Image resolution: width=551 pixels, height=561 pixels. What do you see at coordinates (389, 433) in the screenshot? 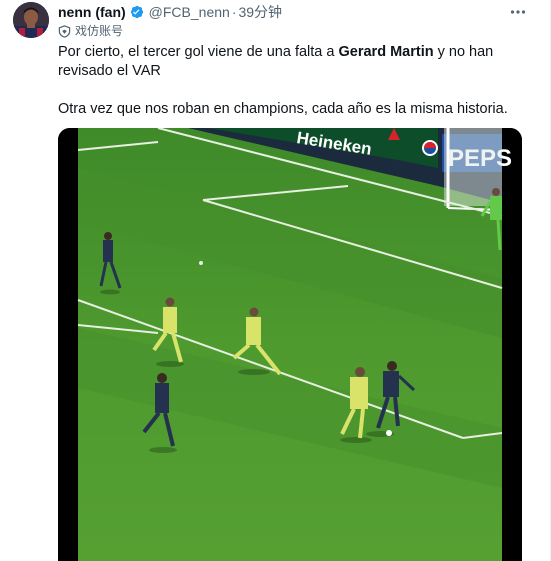
I see `ball` at bounding box center [389, 433].